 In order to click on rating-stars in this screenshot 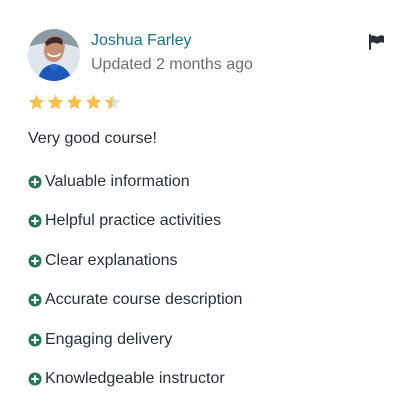, I will do `click(74, 103)`.